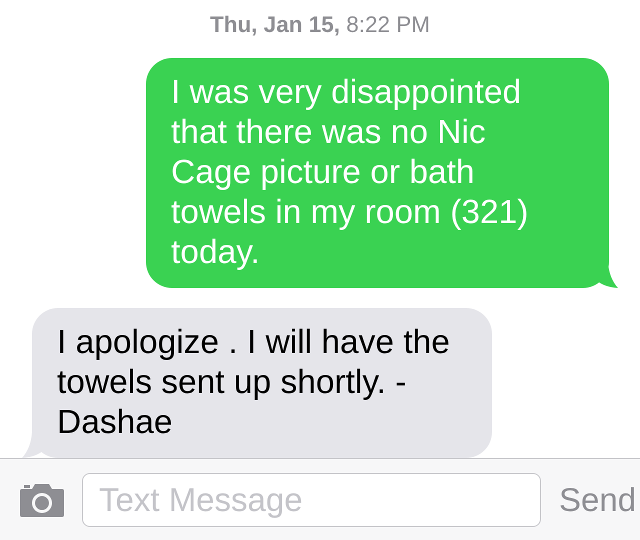 This screenshot has height=540, width=640. What do you see at coordinates (320, 25) in the screenshot?
I see `message-timestamp: Thu, Jan 15, 8:22 PM` at bounding box center [320, 25].